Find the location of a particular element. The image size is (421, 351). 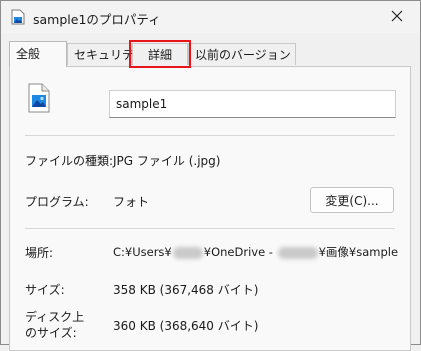

redacted-username is located at coordinates (187, 252).